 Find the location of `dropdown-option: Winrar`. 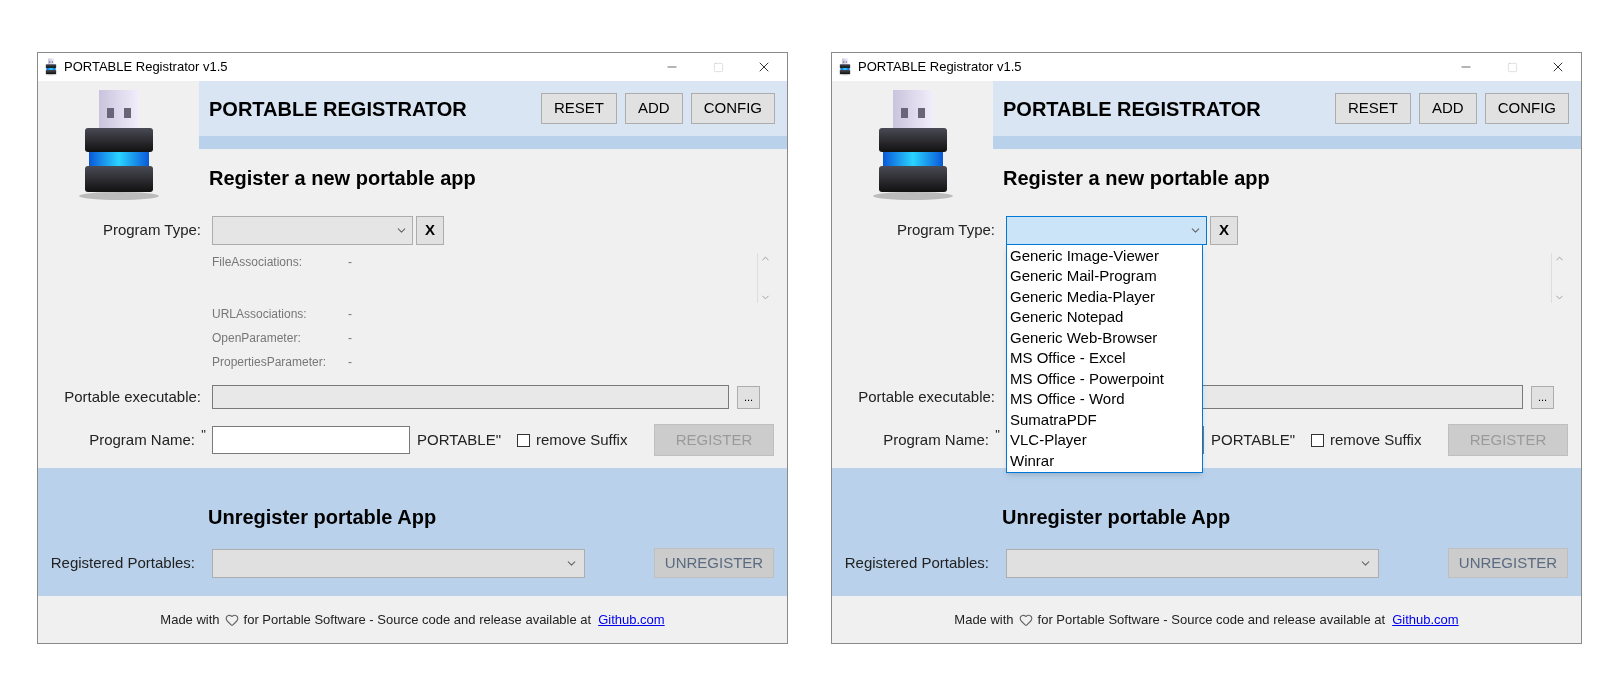

dropdown-option: Winrar is located at coordinates (1104, 460).